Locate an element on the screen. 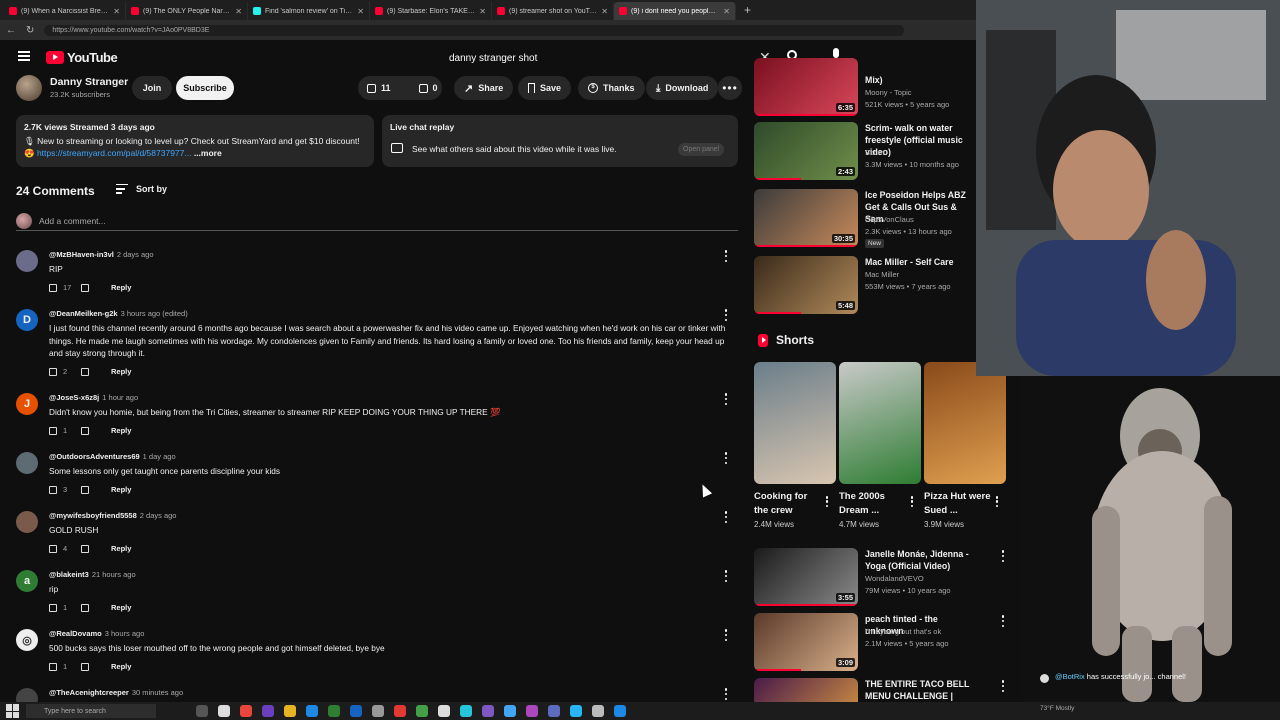  browser-tab: (9) streamer shot on YouTube live...✕ is located at coordinates (553, 11).